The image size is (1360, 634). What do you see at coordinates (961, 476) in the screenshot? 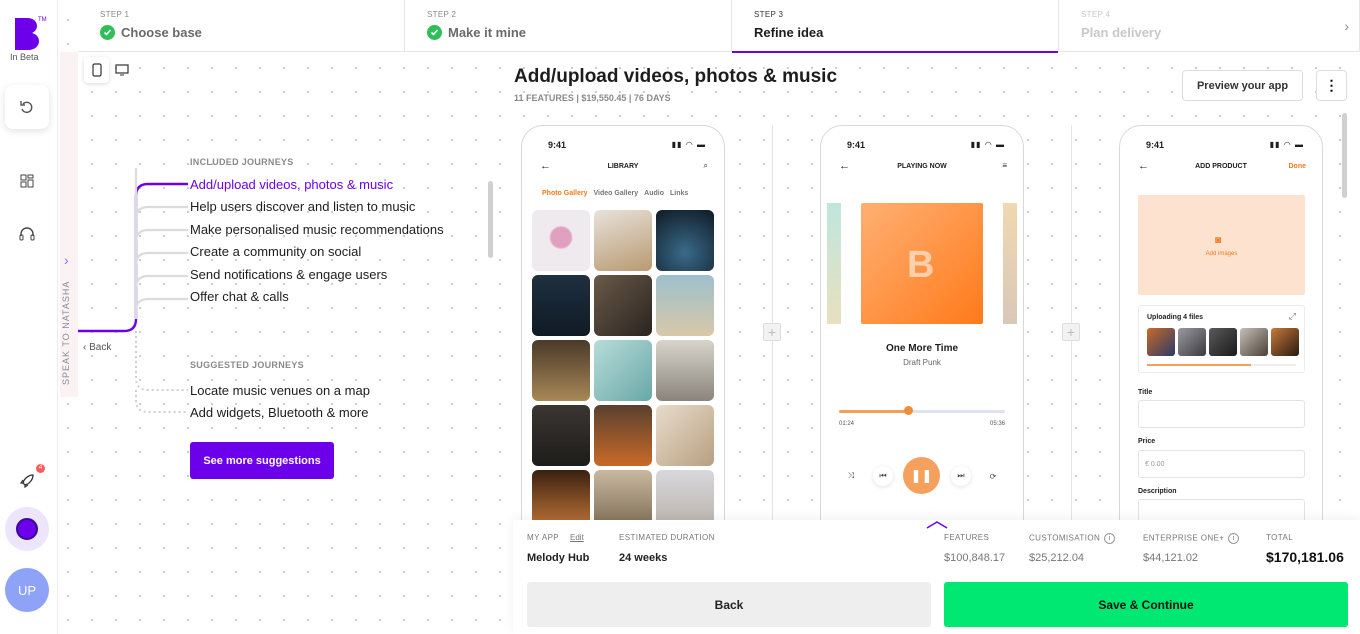
I see `next-track-icon: ⏭` at bounding box center [961, 476].